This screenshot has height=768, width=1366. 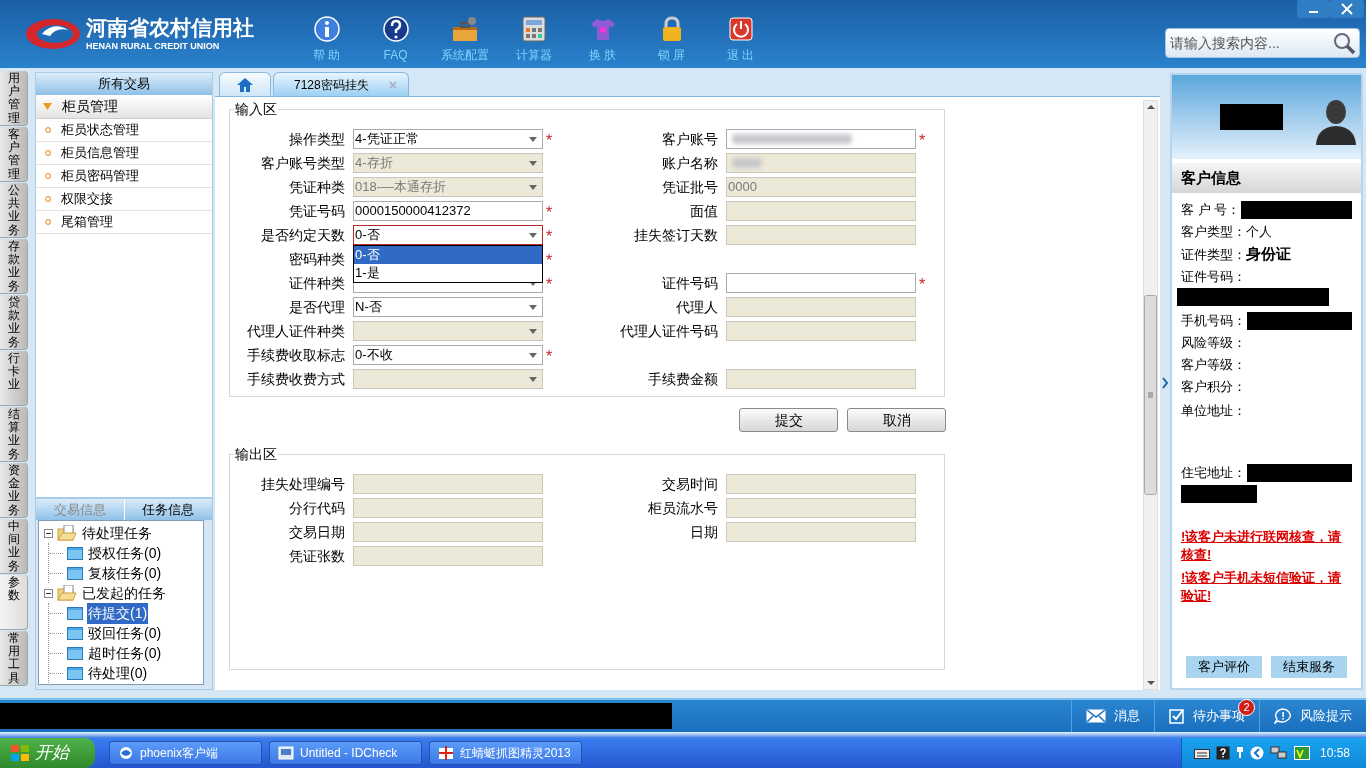 I want to click on side-tab: 常用工具, so click(x=14, y=658).